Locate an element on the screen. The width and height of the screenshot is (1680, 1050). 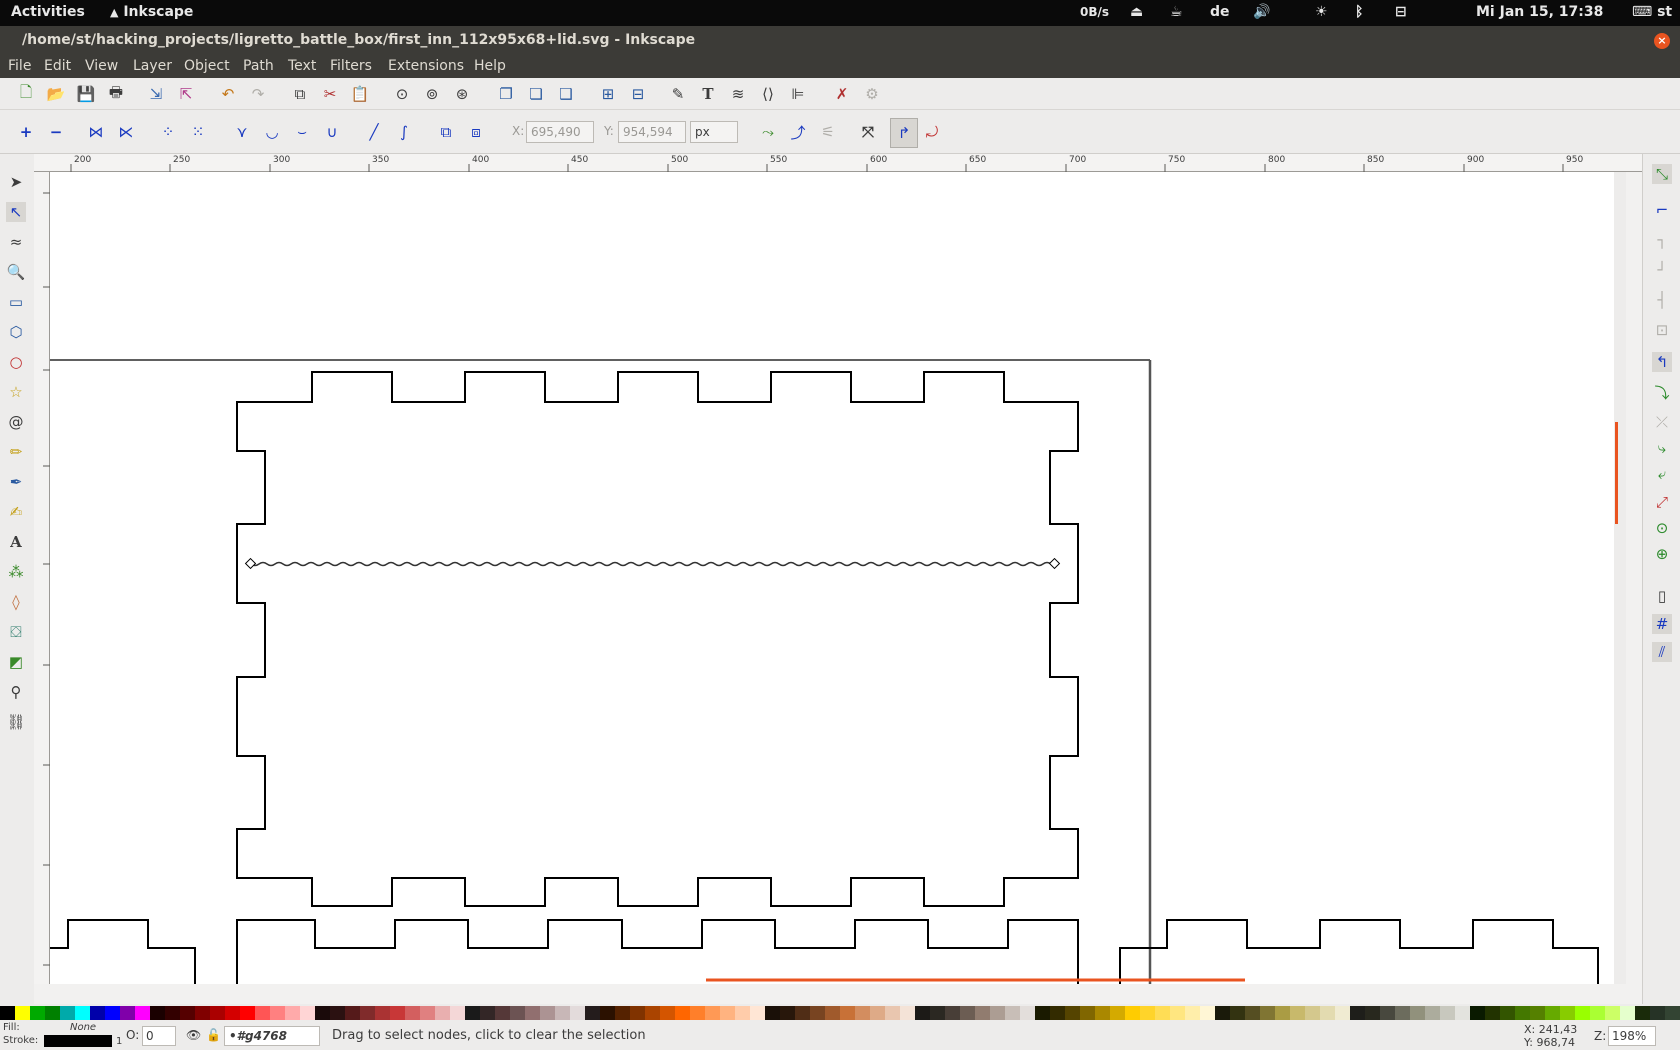
spiral-tool-icon: @ is located at coordinates (16, 422).